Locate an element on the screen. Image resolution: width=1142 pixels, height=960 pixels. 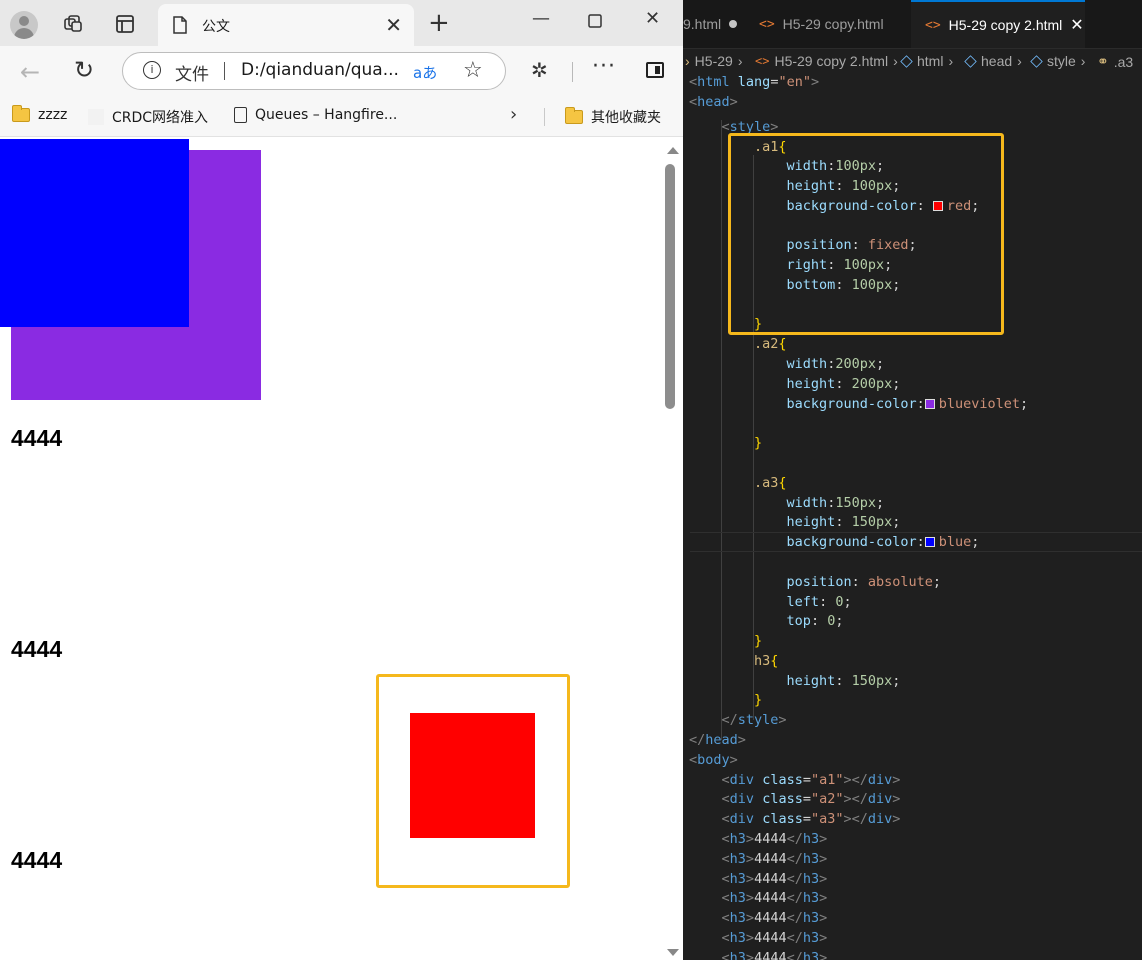
toolbar-divider is located at coordinates (572, 72).